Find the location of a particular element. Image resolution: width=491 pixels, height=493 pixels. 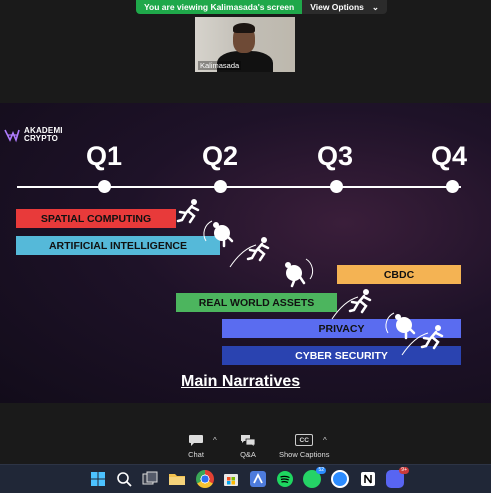

whatsapp-badge: 52 is located at coordinates (321, 470).